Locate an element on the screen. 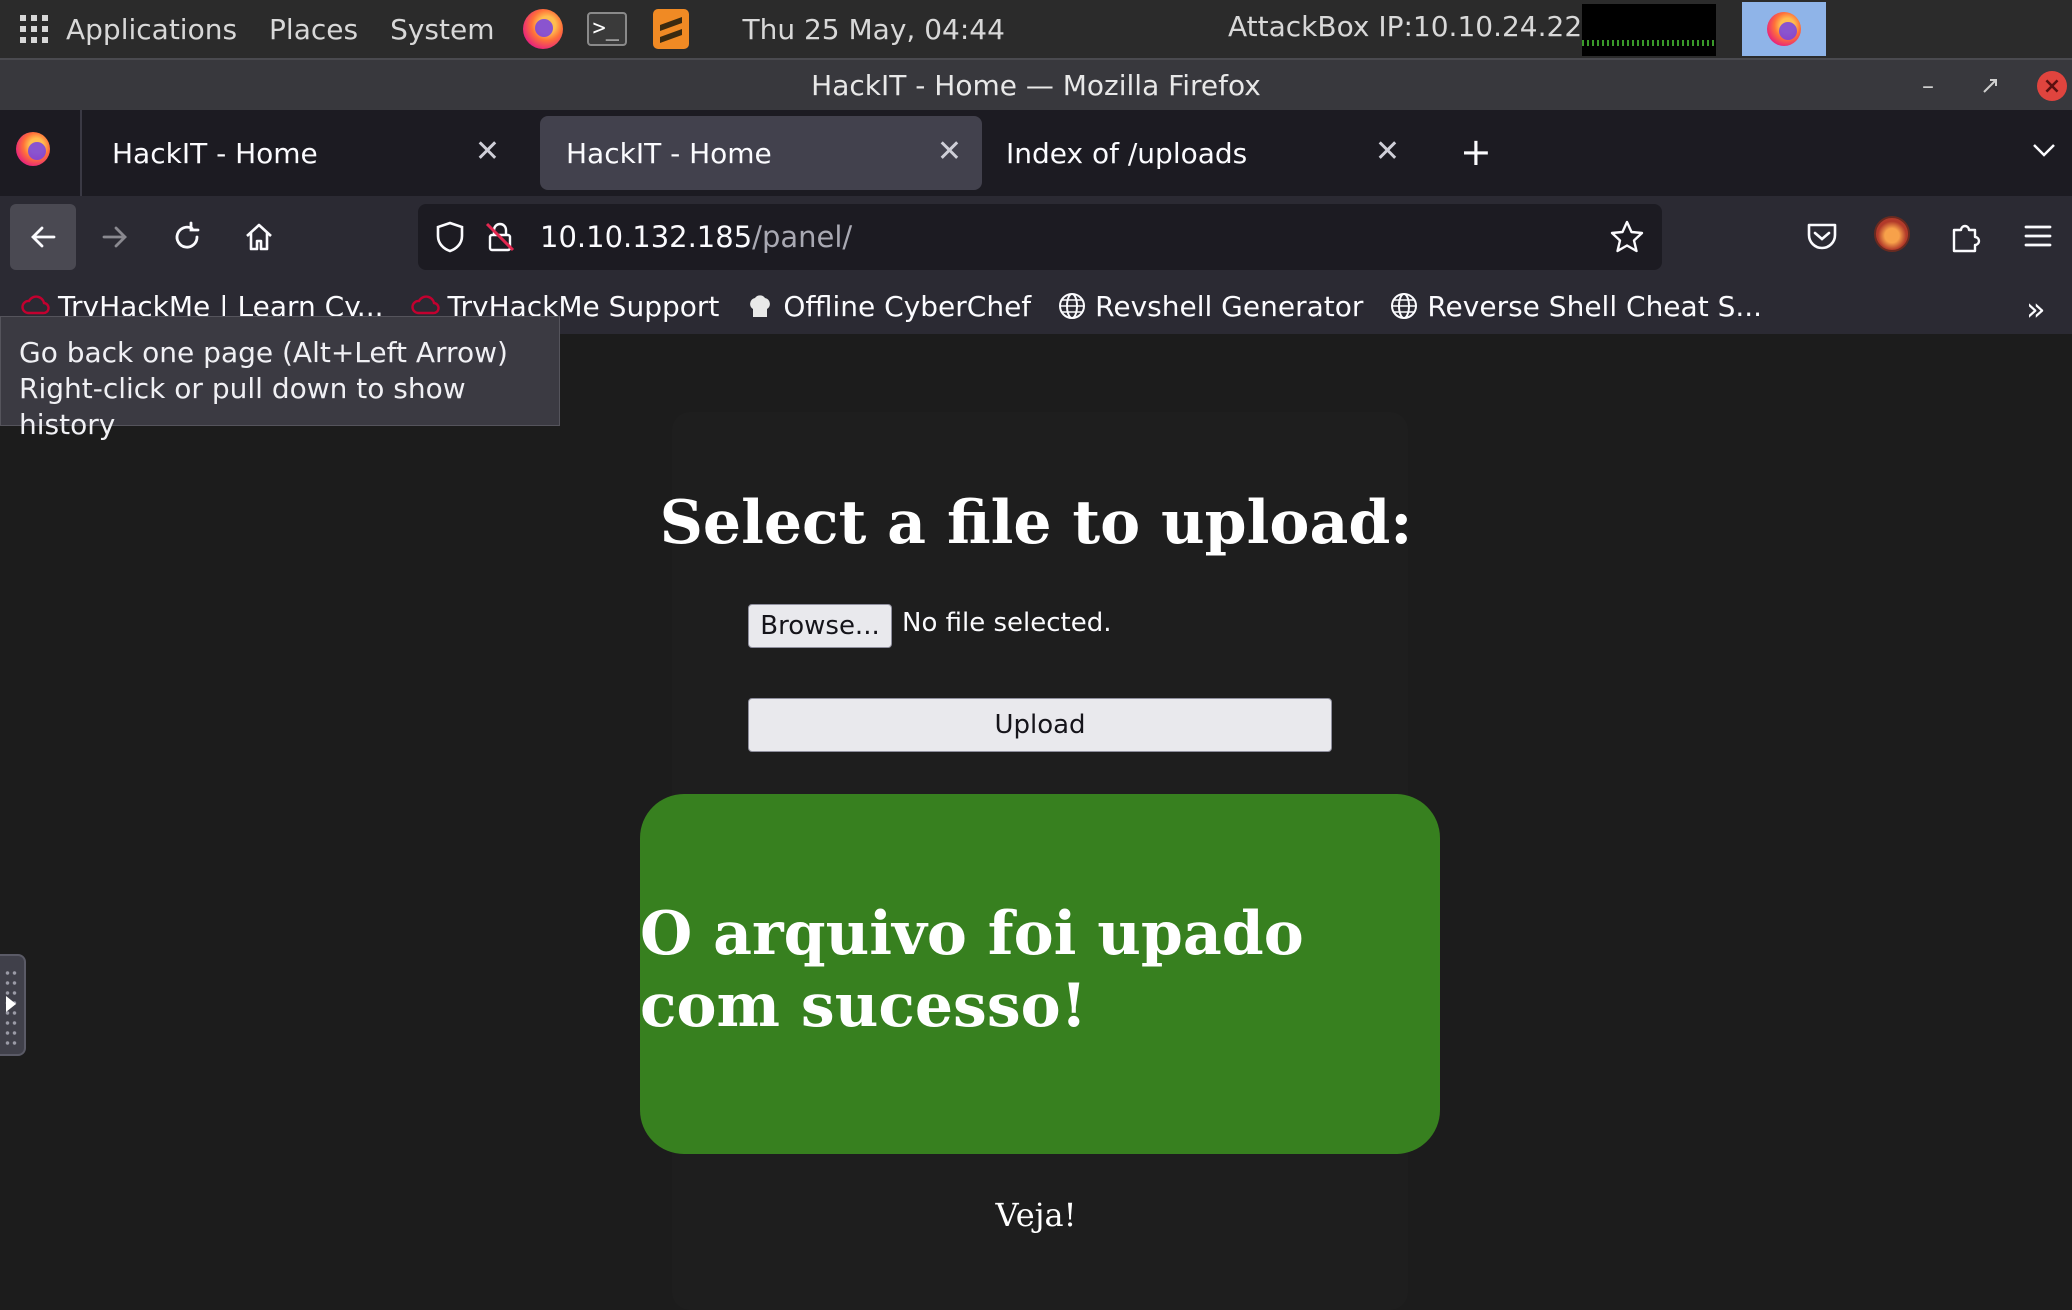 This screenshot has width=2072, height=1310. bookmark-offline-cyberchef: Offline CyberChef is located at coordinates (888, 306).